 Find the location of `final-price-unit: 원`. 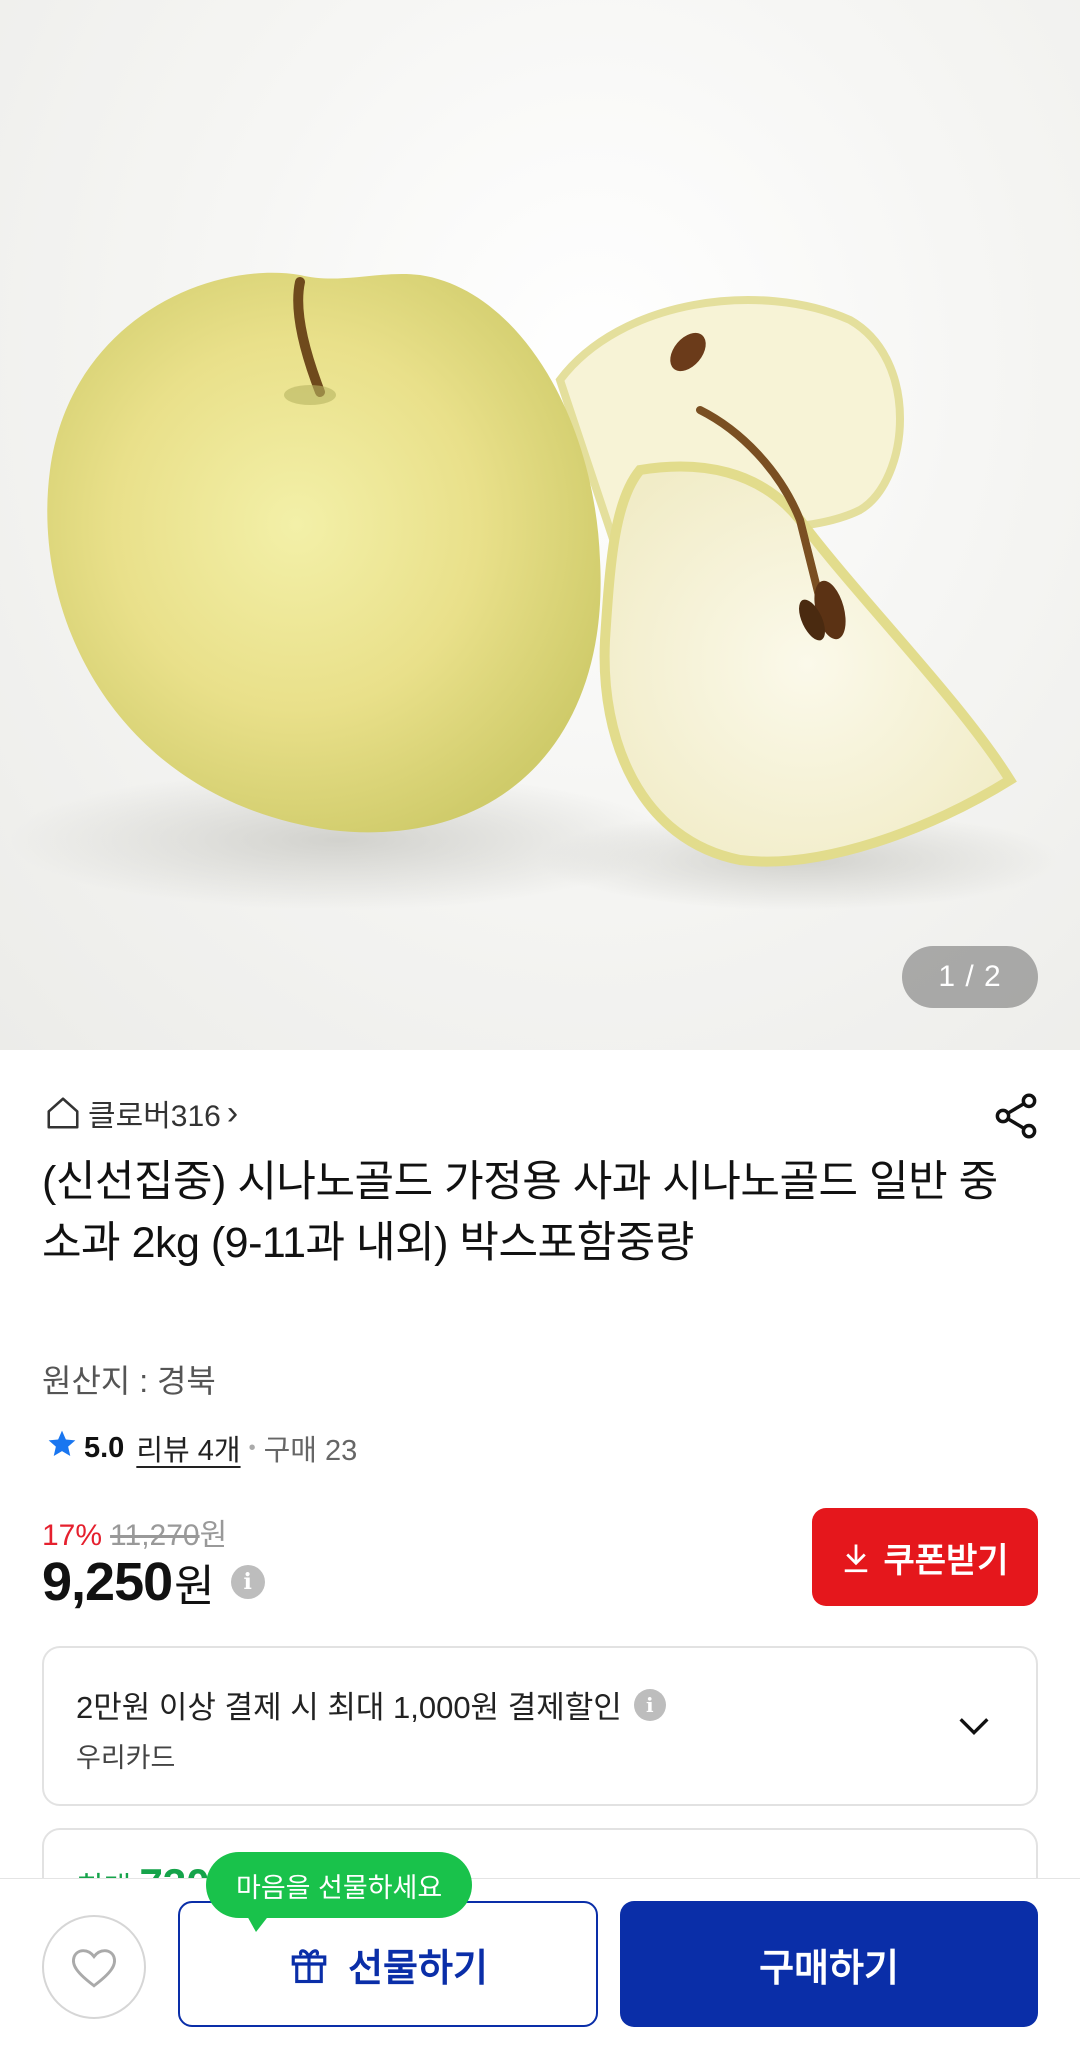

final-price-unit: 원 is located at coordinates (194, 1586).